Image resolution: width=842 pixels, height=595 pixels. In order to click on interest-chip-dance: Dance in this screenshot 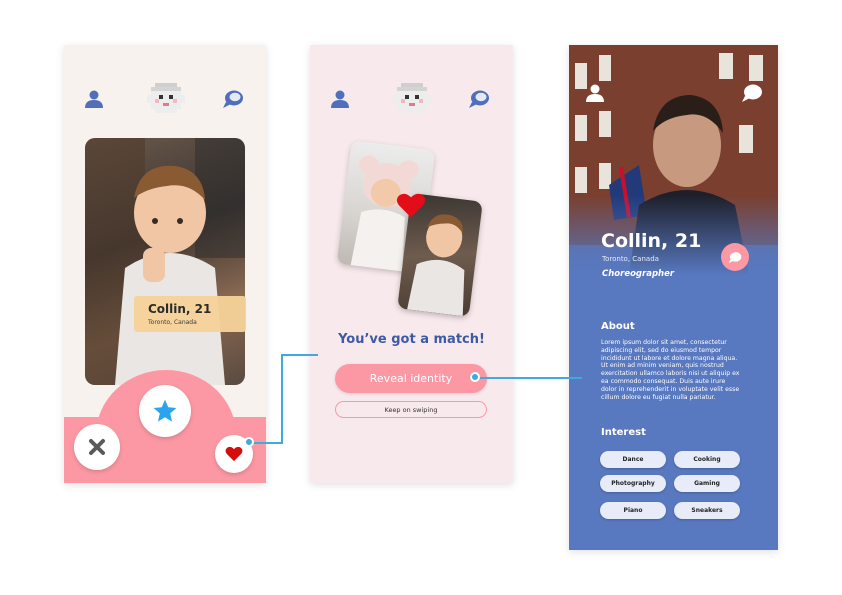, I will do `click(633, 459)`.